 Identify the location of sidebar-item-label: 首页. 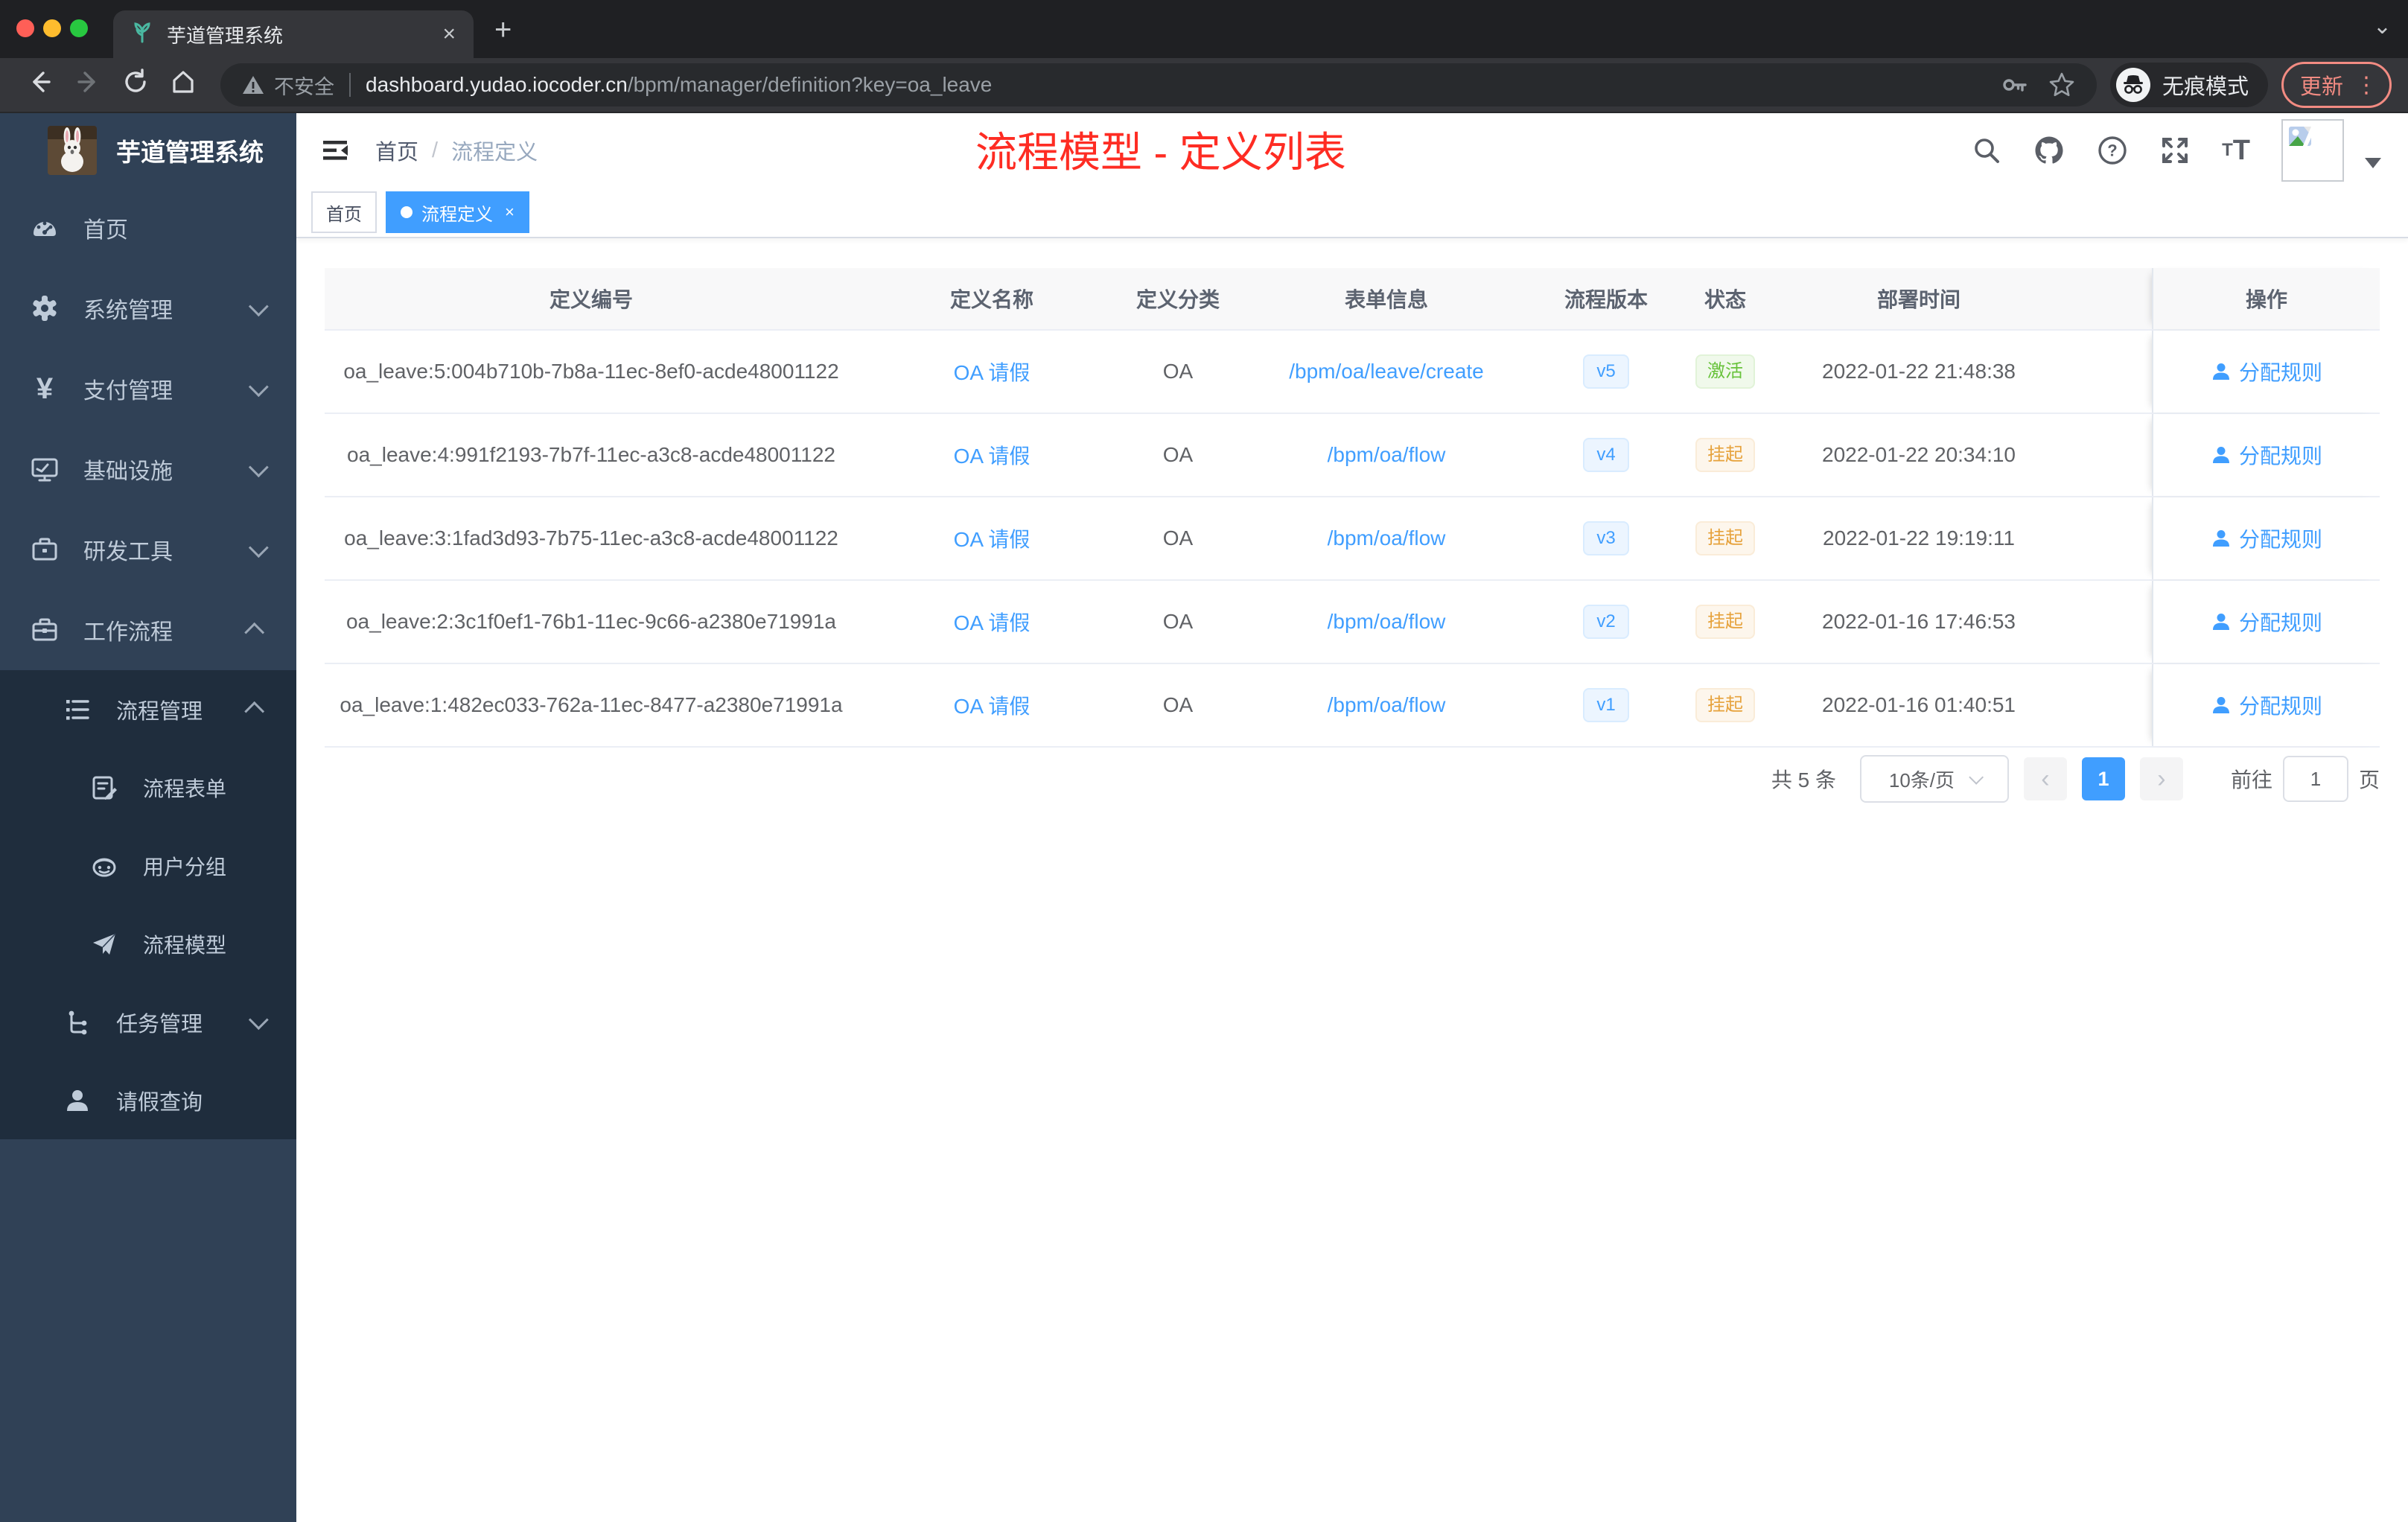
(105, 231).